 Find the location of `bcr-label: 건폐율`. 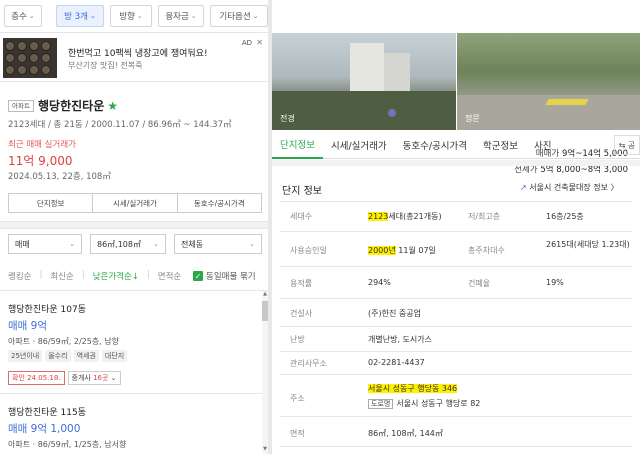

bcr-label: 건폐율 is located at coordinates (479, 283).